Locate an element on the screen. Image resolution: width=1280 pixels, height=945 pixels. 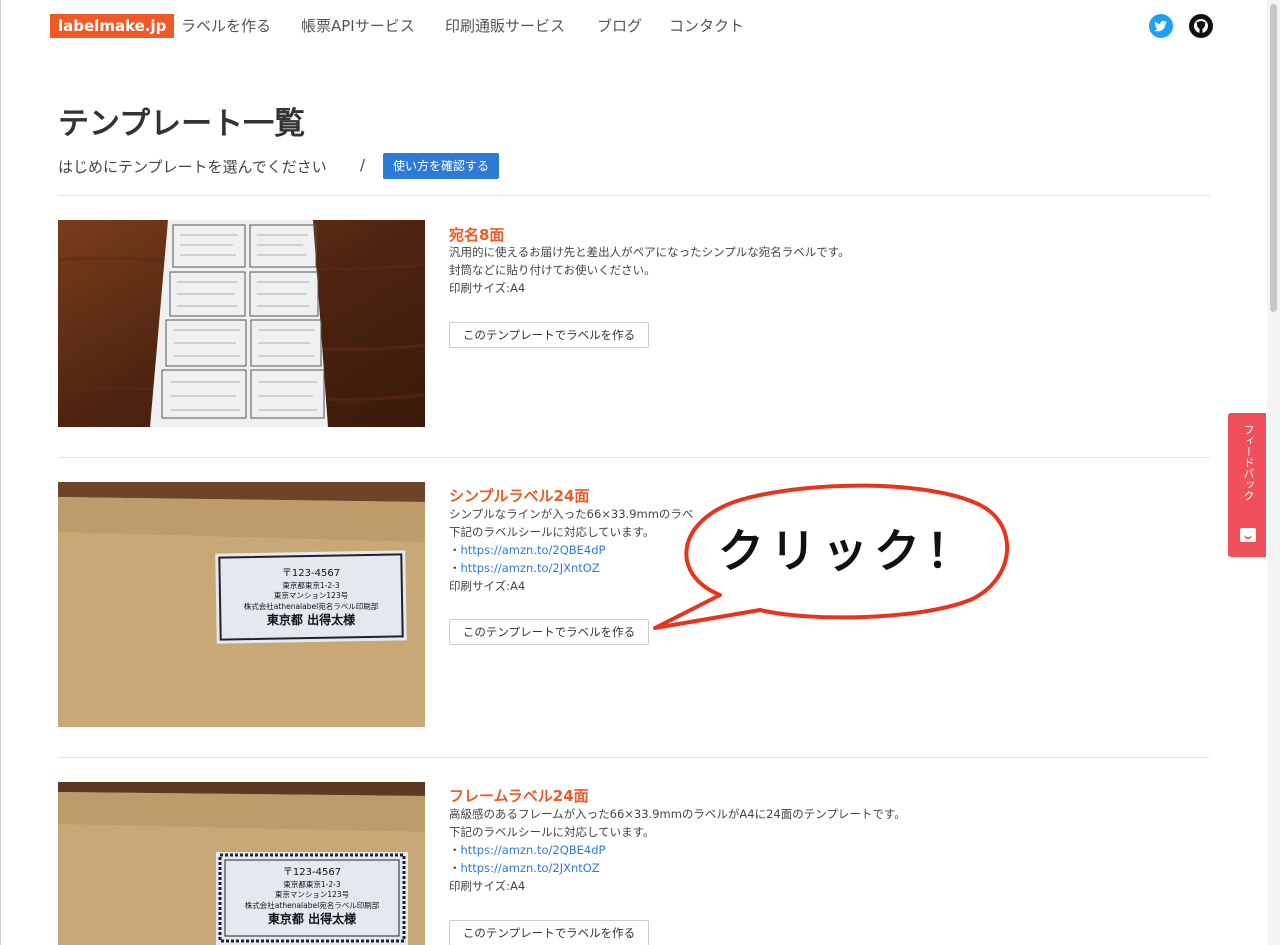
nav-item-blog: ブログ is located at coordinates (619, 26).